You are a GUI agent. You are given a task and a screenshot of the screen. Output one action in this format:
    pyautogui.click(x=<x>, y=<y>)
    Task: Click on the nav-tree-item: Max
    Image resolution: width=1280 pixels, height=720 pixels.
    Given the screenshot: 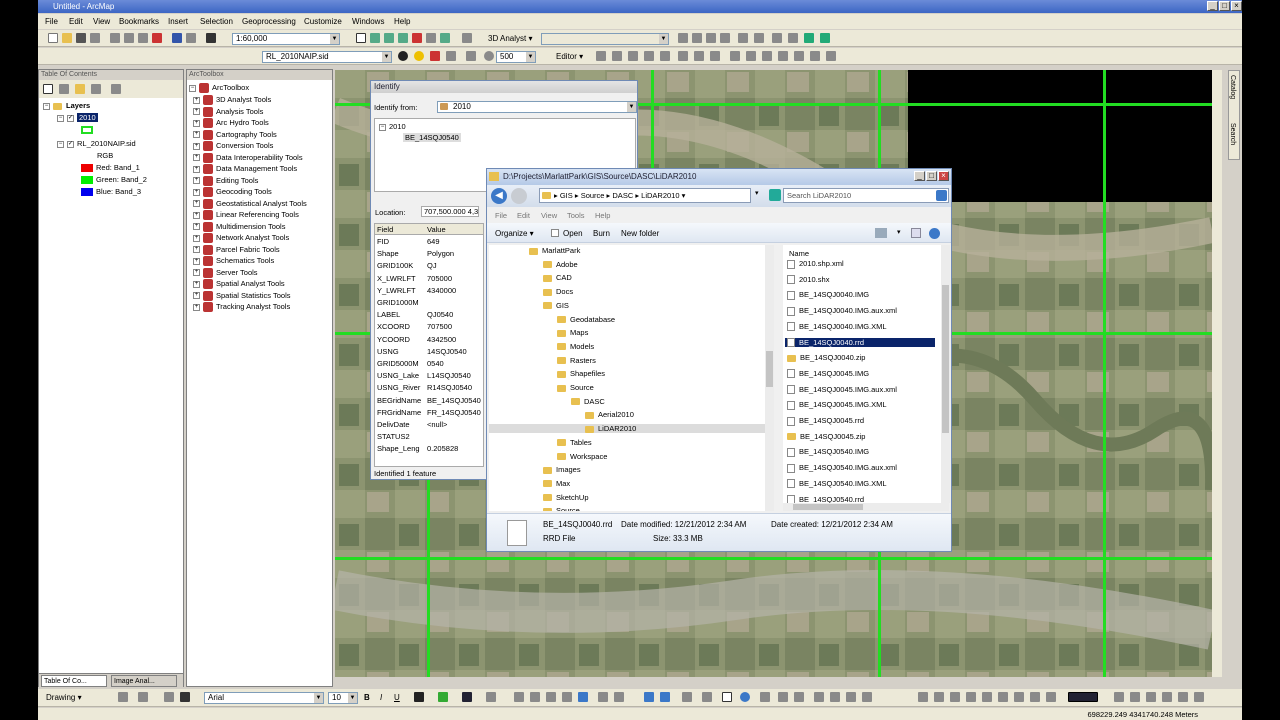 What is the action you would take?
    pyautogui.click(x=556, y=483)
    